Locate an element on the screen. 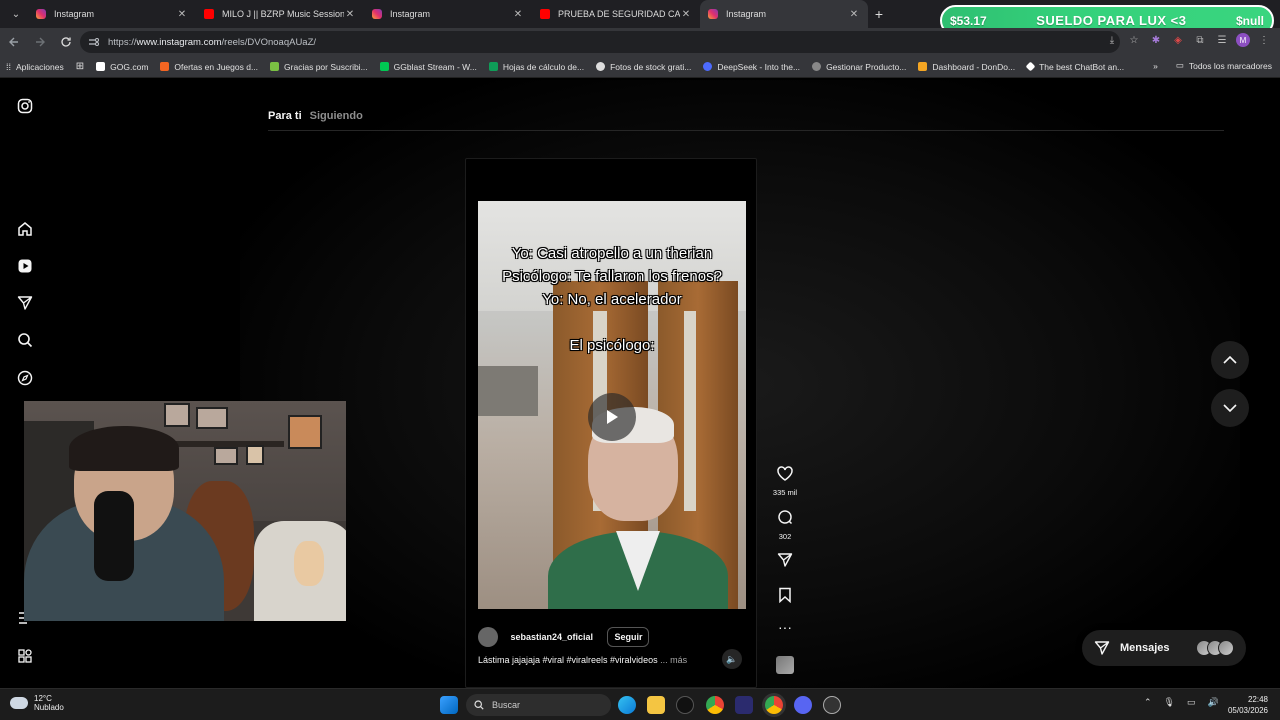 This screenshot has height=720, width=1280. instagram-logo-icon is located at coordinates (25, 106).